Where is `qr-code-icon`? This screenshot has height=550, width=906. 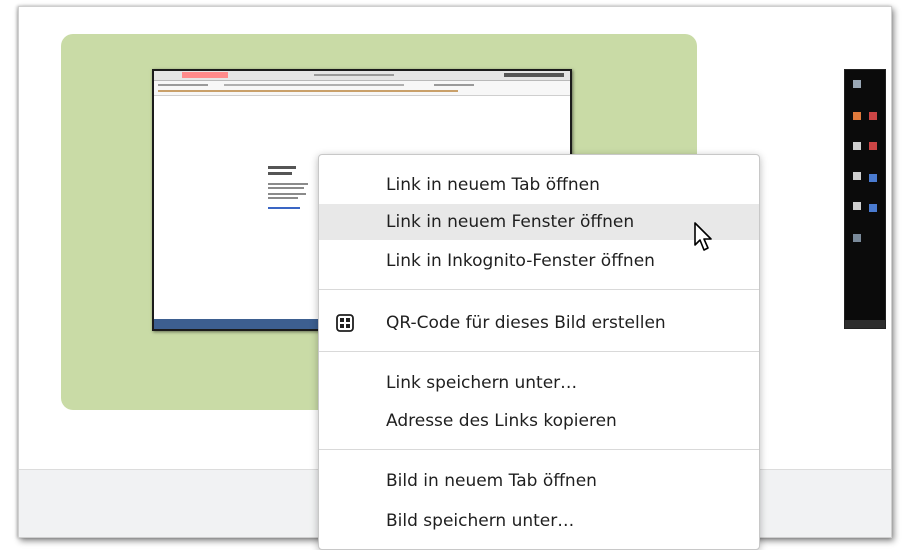
qr-code-icon is located at coordinates (345, 323).